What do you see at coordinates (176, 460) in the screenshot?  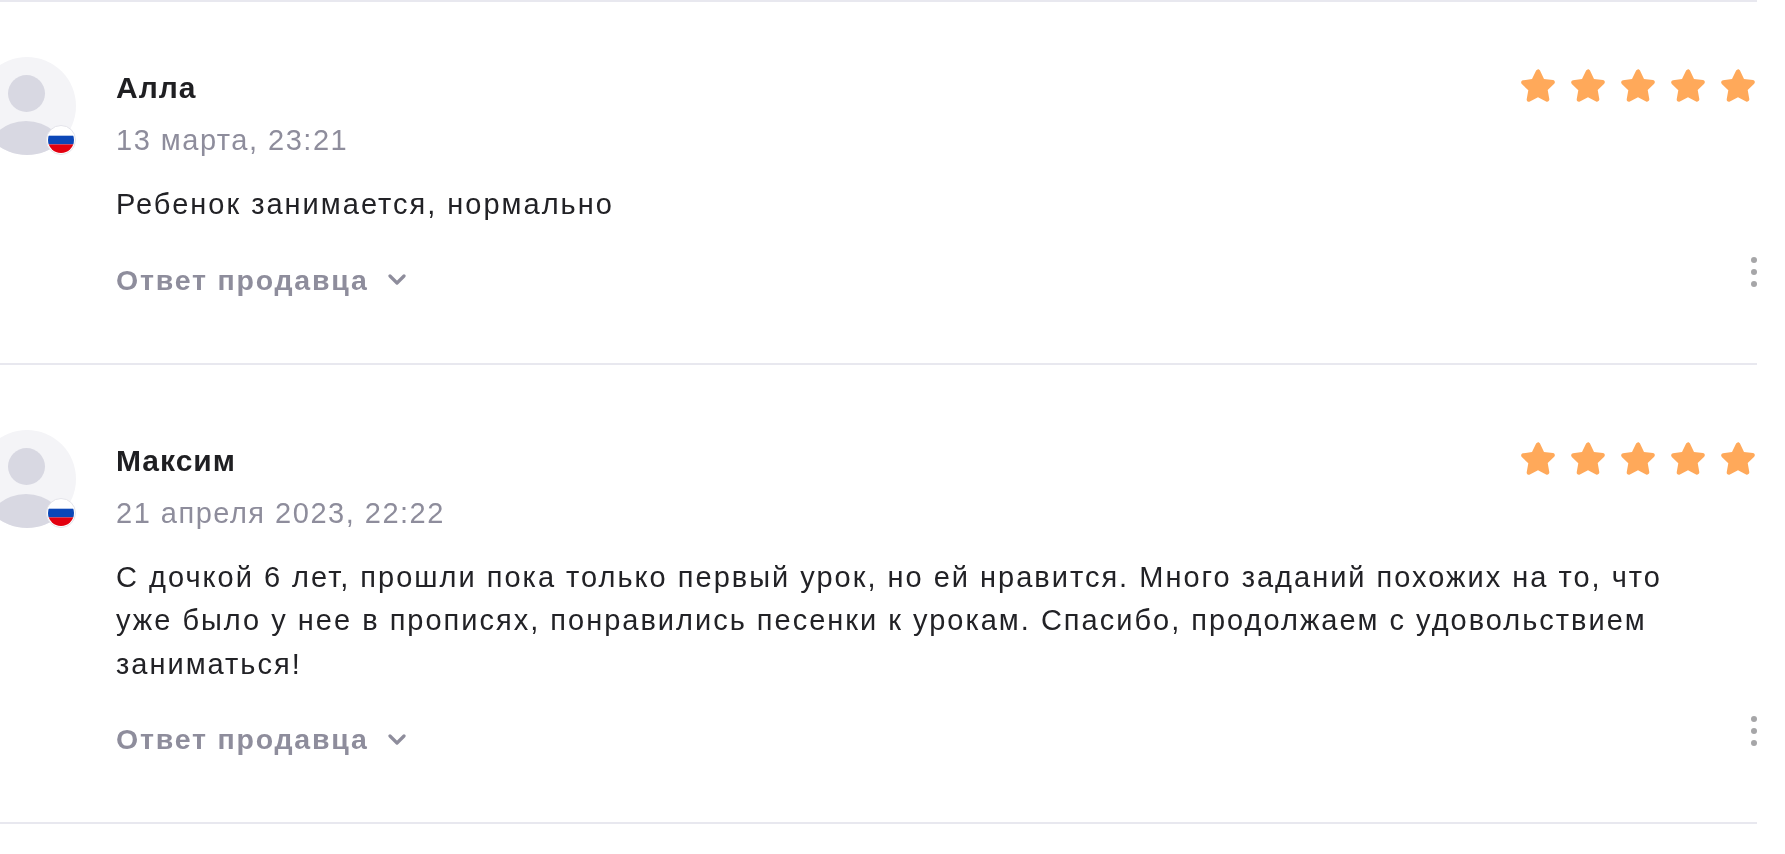 I see `author-name: Максим` at bounding box center [176, 460].